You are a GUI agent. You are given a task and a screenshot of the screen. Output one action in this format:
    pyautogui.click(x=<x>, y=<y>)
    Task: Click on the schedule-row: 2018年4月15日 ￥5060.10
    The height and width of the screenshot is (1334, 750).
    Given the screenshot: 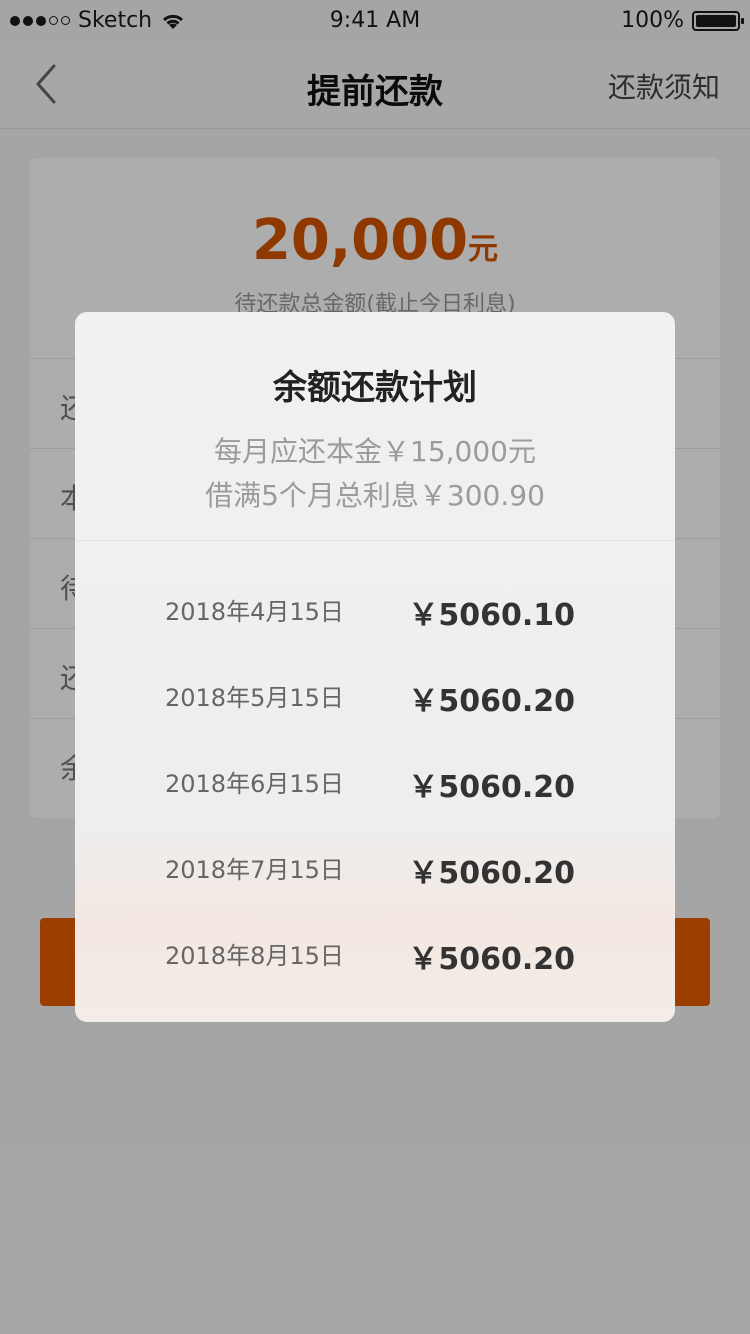 What is the action you would take?
    pyautogui.click(x=375, y=610)
    